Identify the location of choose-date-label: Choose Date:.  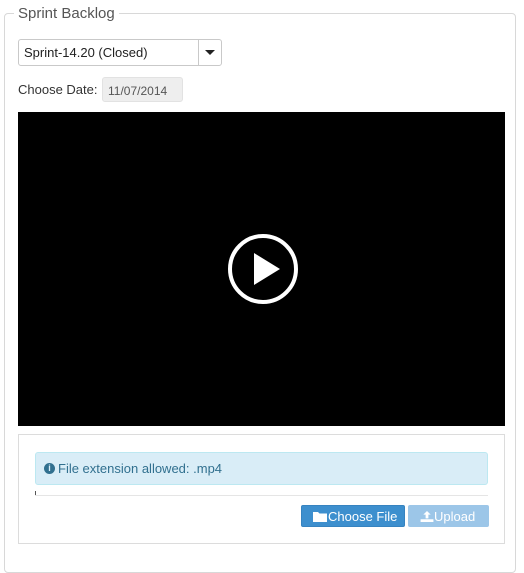
(58, 89).